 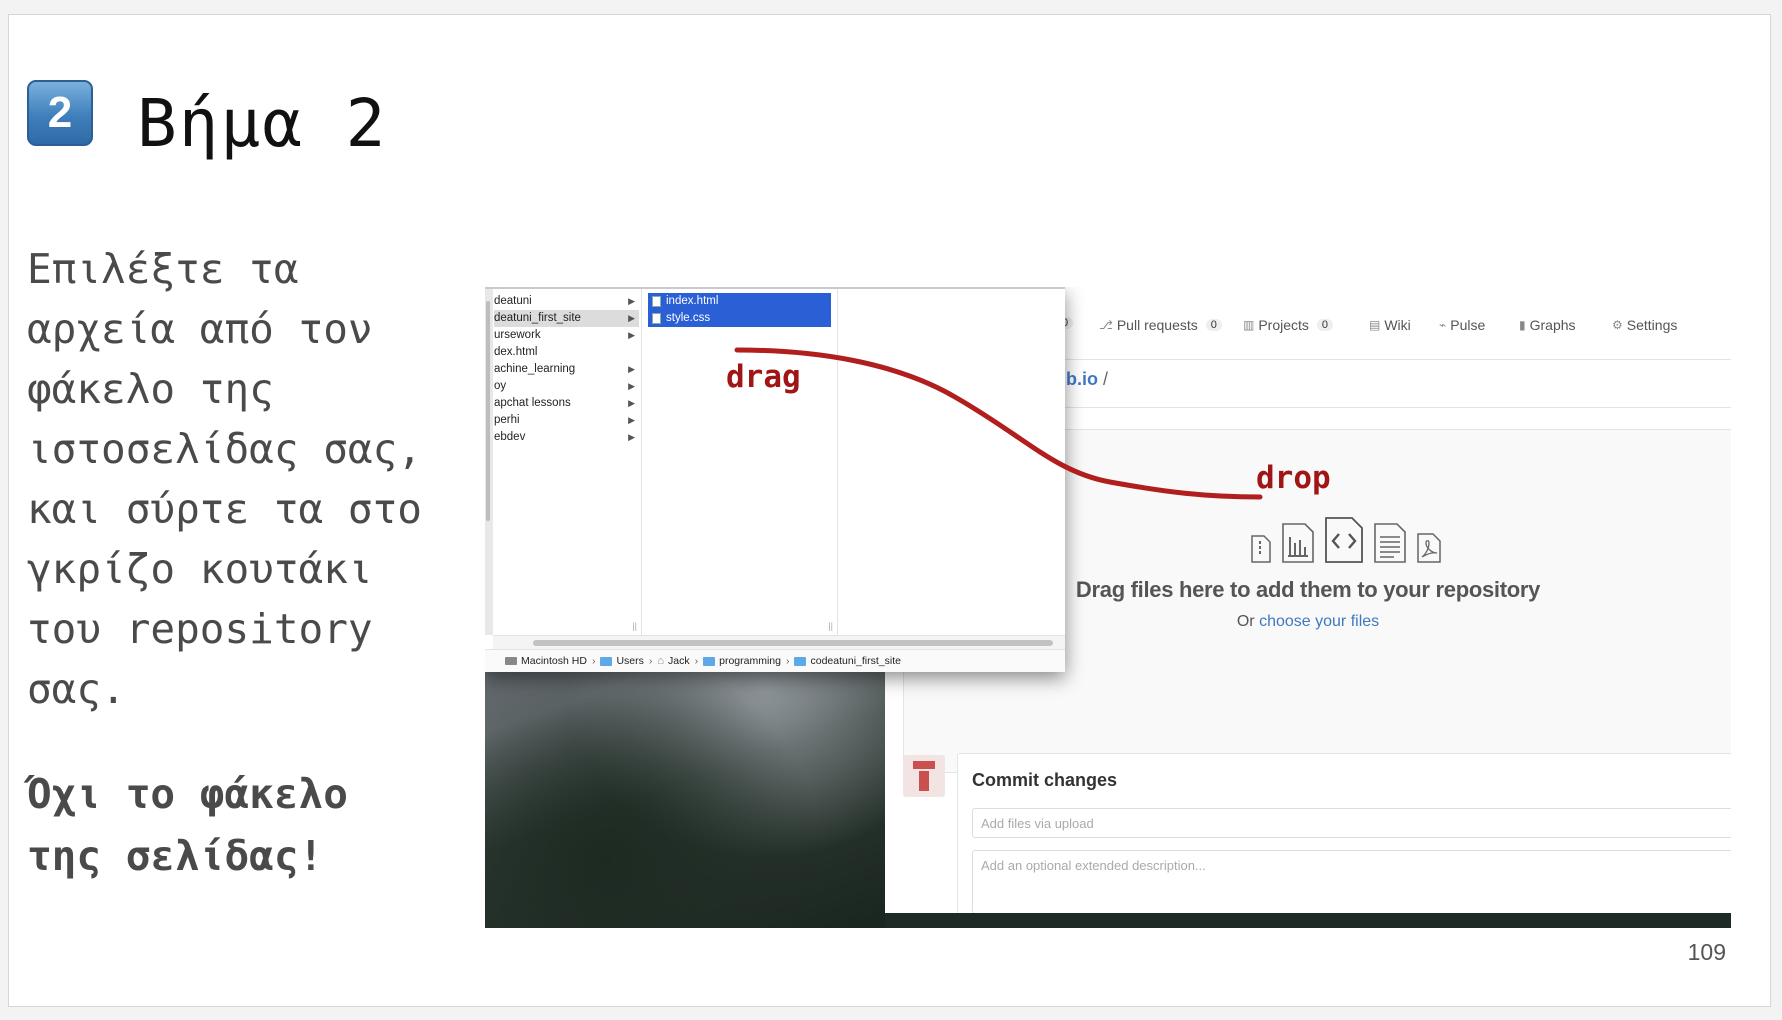 I want to click on slide-title: Βήμα 2, so click(x=262, y=123).